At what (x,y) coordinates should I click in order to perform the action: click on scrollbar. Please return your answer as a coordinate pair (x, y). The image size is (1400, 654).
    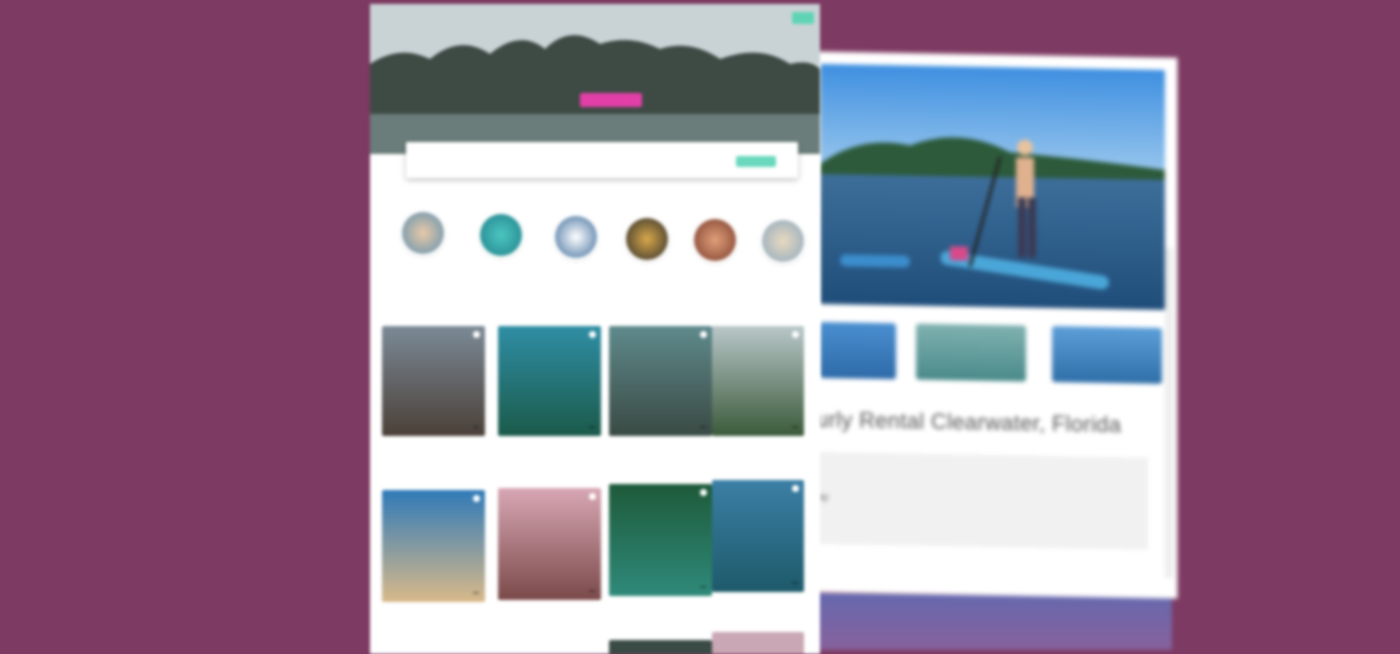
    Looking at the image, I should click on (1169, 413).